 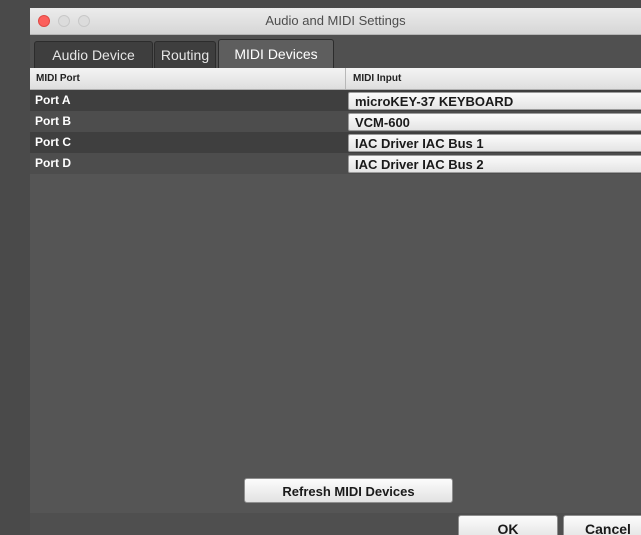 What do you see at coordinates (335, 163) in the screenshot?
I see `table-row: Port D IAC Driver IAC Bus 2` at bounding box center [335, 163].